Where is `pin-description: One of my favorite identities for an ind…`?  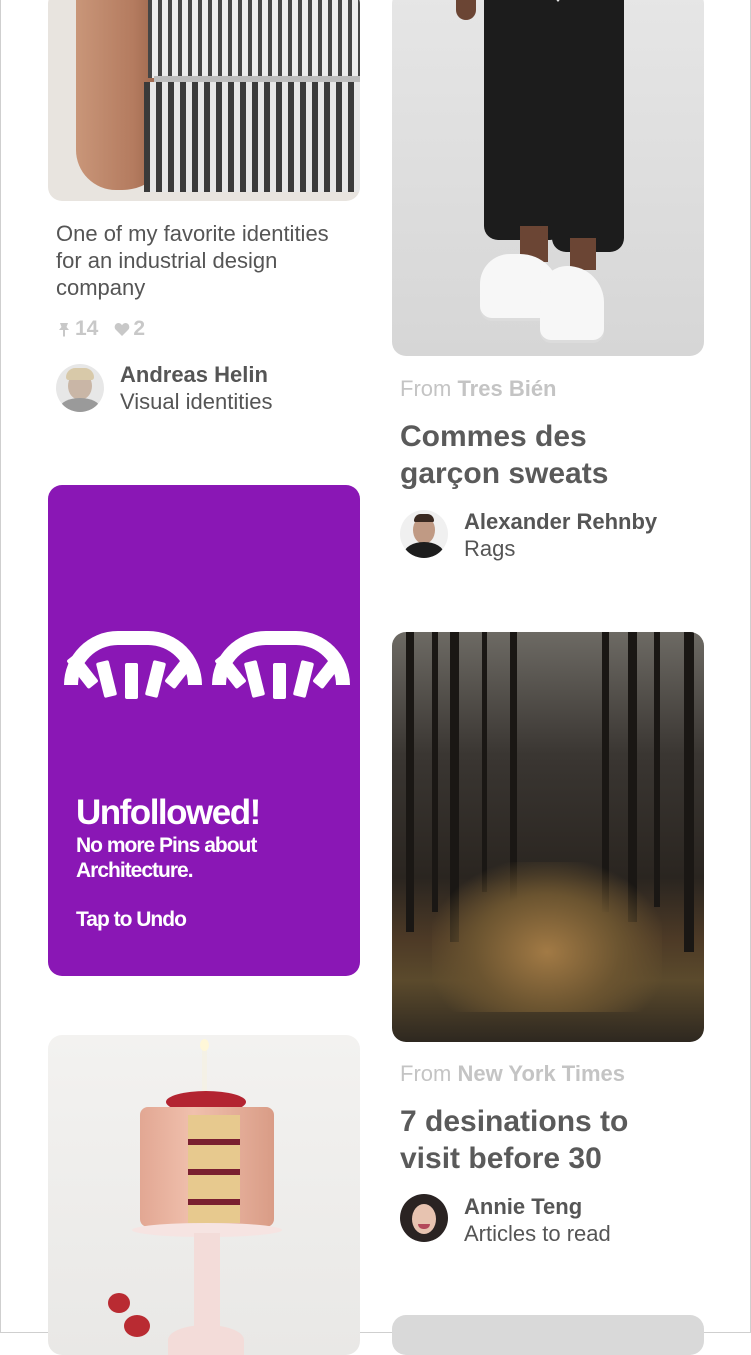 pin-description: One of my favorite identities for an ind… is located at coordinates (198, 260).